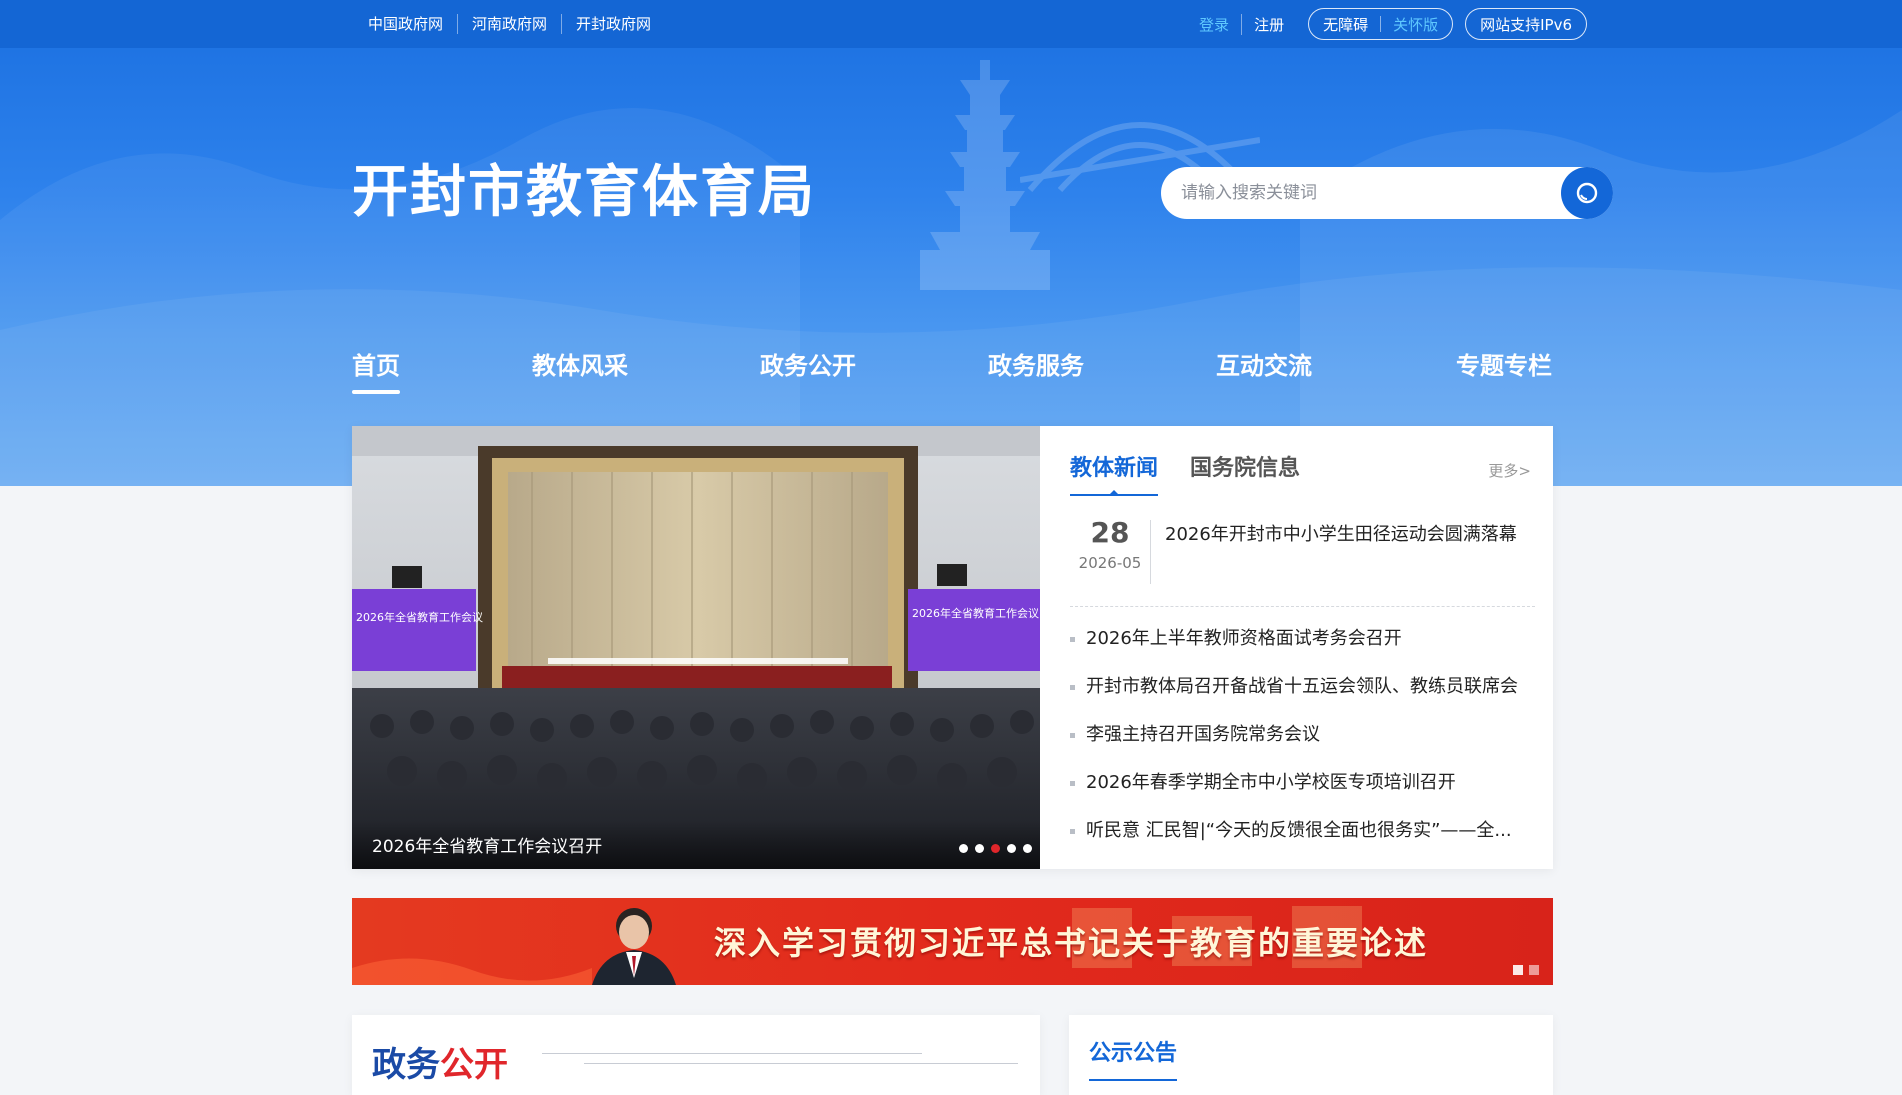 This screenshot has width=1902, height=1095. Describe the element at coordinates (1341, 533) in the screenshot. I see `featured-news-title: 2026年开封市中小学生田径运动会圆满落幕` at that location.